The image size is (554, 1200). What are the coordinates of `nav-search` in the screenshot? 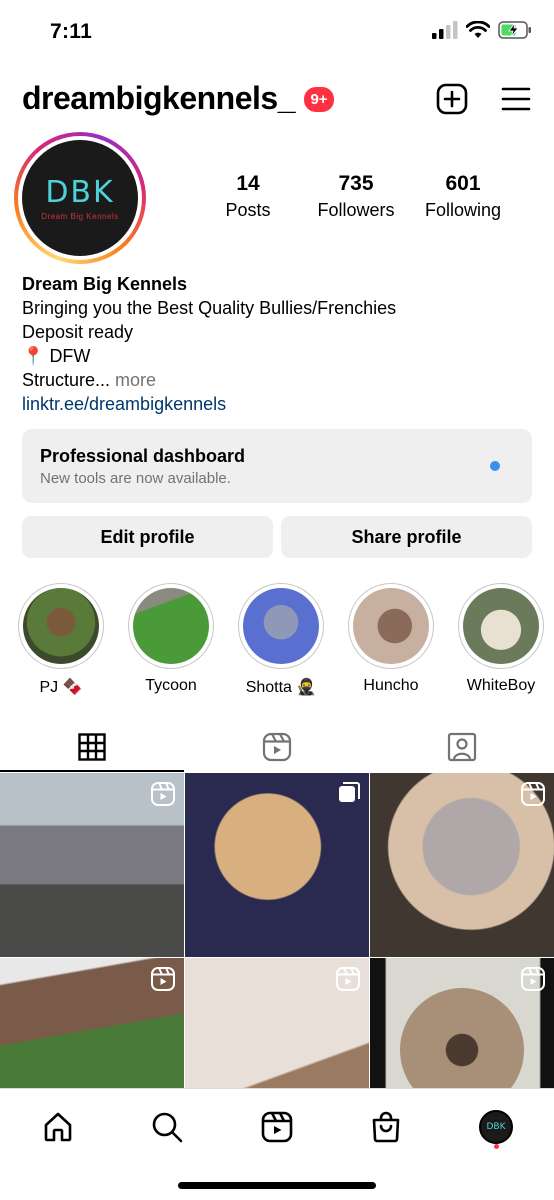 It's located at (167, 1127).